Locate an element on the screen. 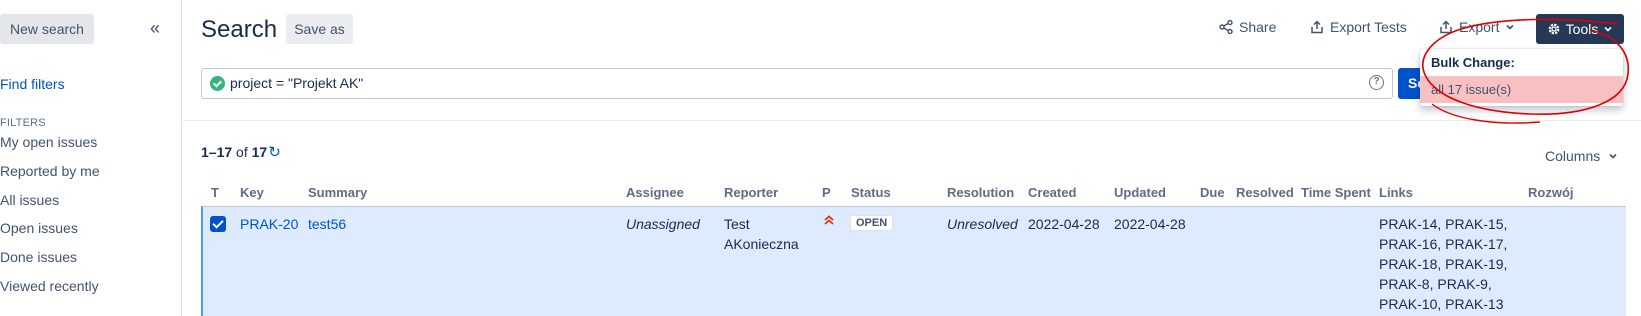 Image resolution: width=1641 pixels, height=316 pixels. reporter-line-1: Test is located at coordinates (737, 224).